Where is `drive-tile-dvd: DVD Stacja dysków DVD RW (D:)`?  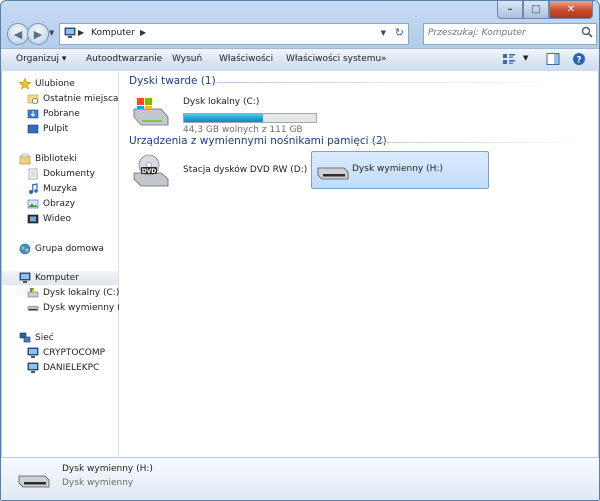
drive-tile-dvd: DVD Stacja dysków DVD RW (D:) is located at coordinates (221, 171).